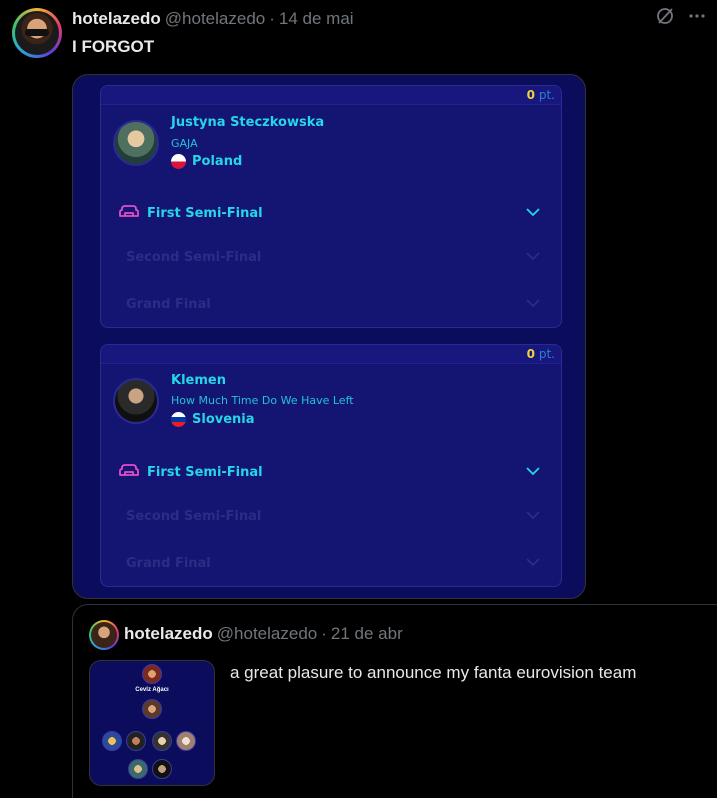  What do you see at coordinates (178, 419) in the screenshot?
I see `slovenia-flag-icon` at bounding box center [178, 419].